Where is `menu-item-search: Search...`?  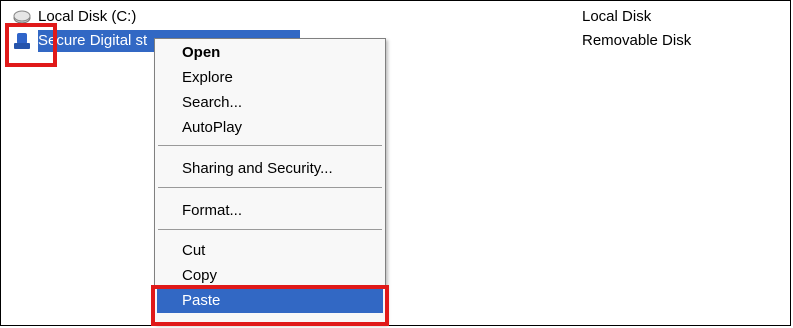 menu-item-search: Search... is located at coordinates (212, 103).